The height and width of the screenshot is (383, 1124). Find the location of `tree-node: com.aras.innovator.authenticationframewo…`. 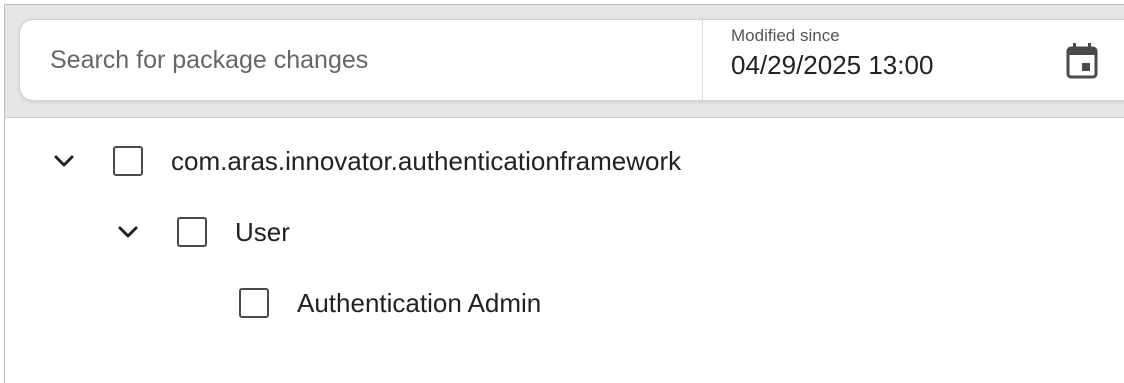

tree-node: com.aras.innovator.authenticationframewo… is located at coordinates (366, 161).